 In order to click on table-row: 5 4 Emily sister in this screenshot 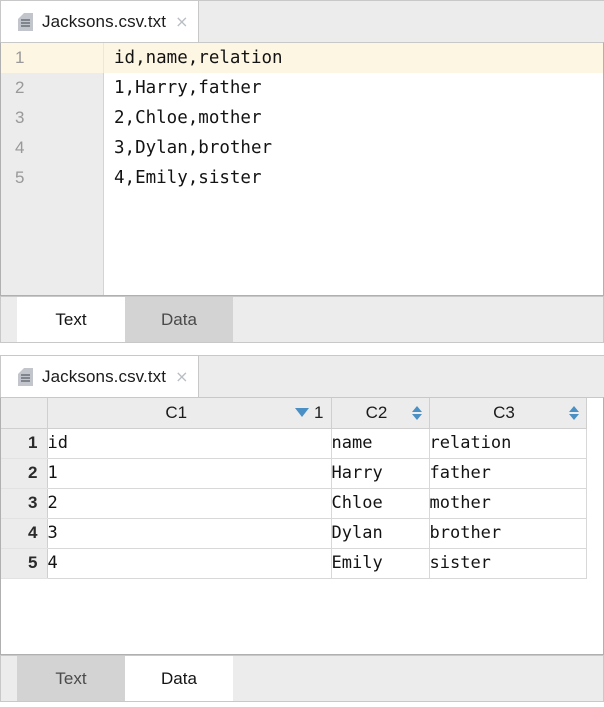, I will do `click(294, 563)`.